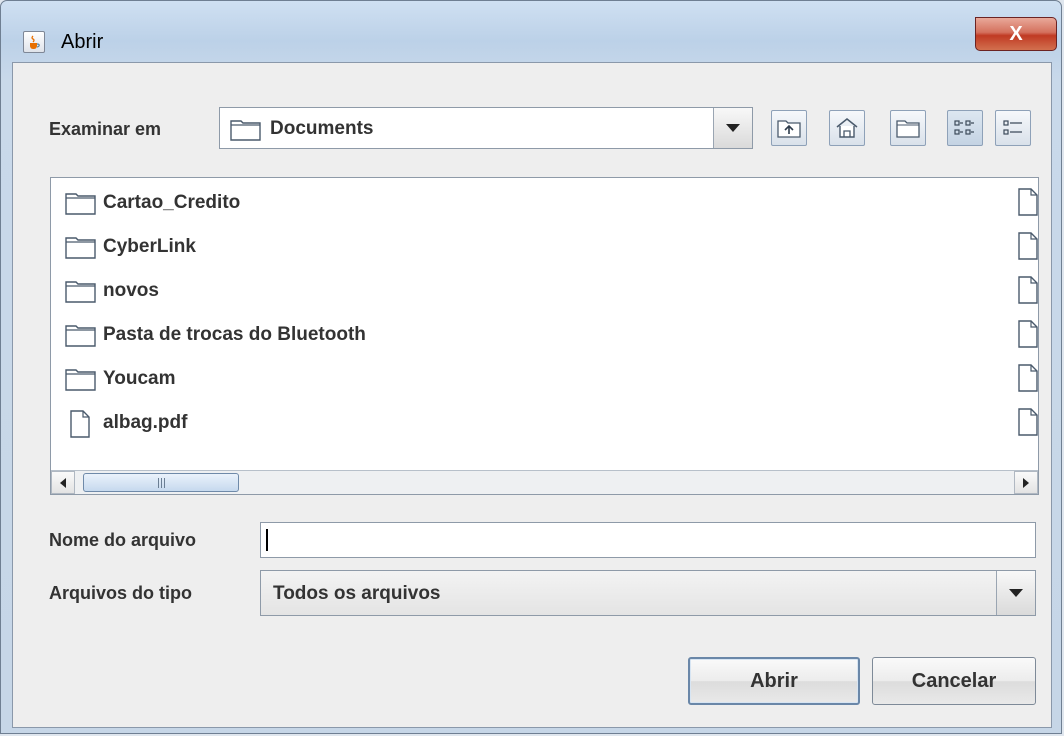  I want to click on list-item: novos, so click(112, 291).